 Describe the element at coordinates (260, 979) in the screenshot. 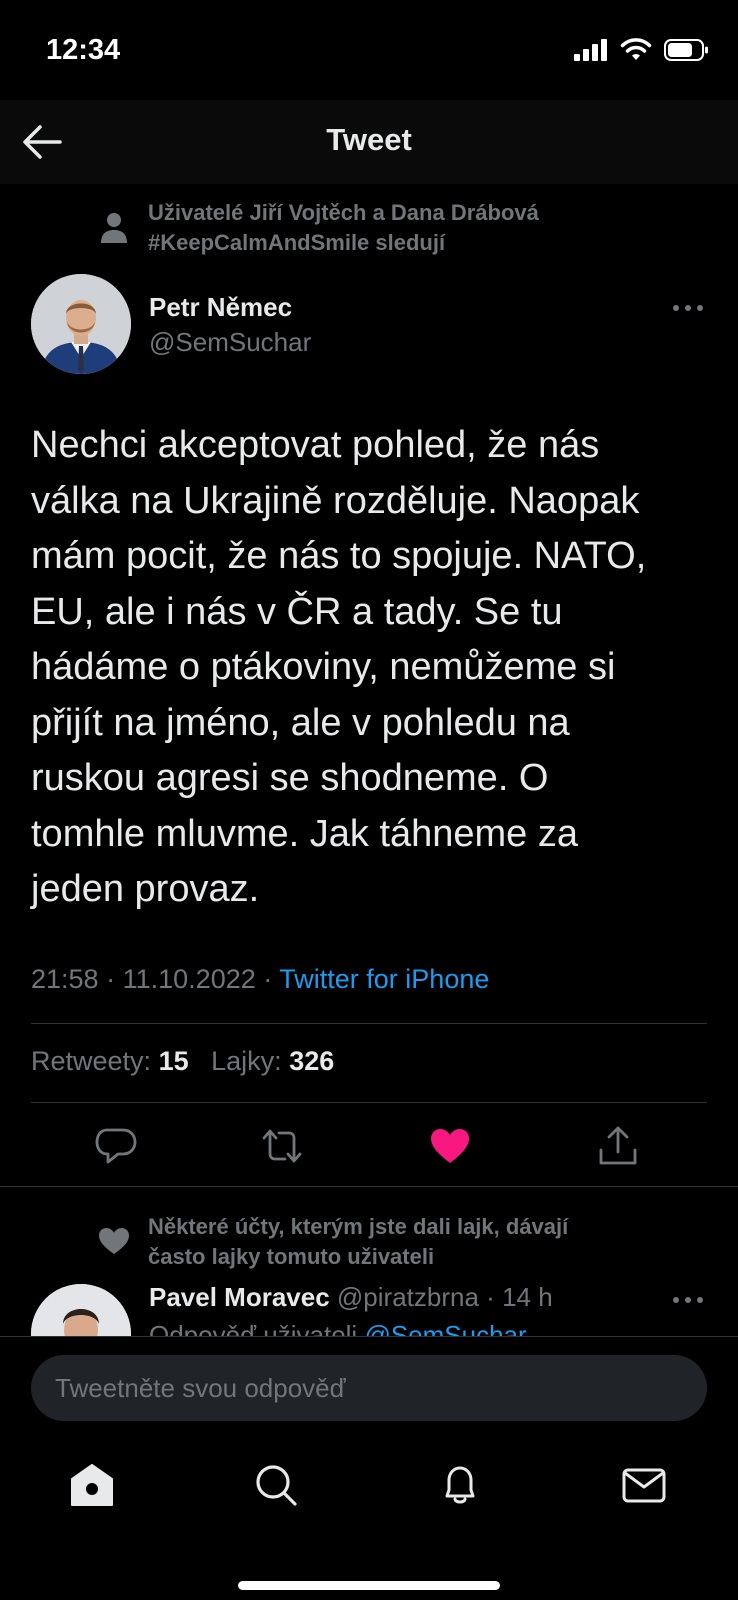

I see `tweet-meta: 21:58 · 11.10.2022 · Twitter for iPhone` at that location.